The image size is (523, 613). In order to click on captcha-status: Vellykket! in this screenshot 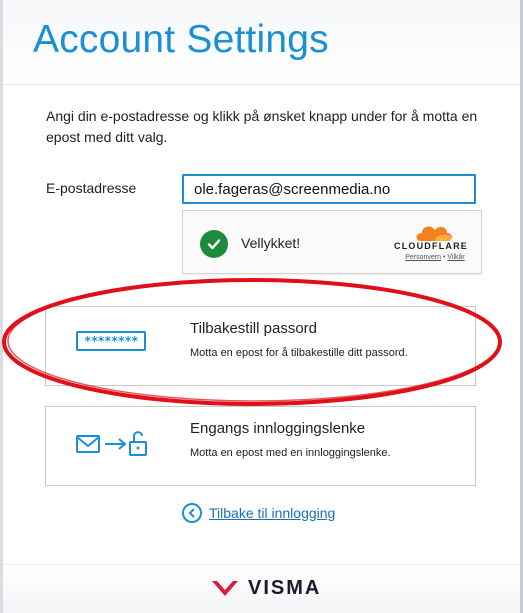, I will do `click(271, 243)`.